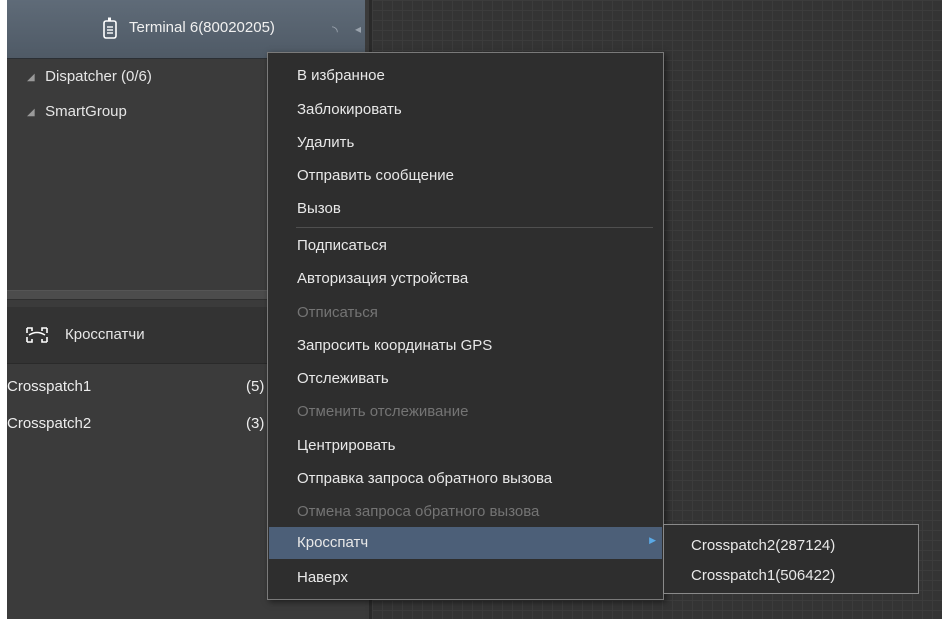  I want to click on menu-item-label: Центрировать, so click(346, 445).